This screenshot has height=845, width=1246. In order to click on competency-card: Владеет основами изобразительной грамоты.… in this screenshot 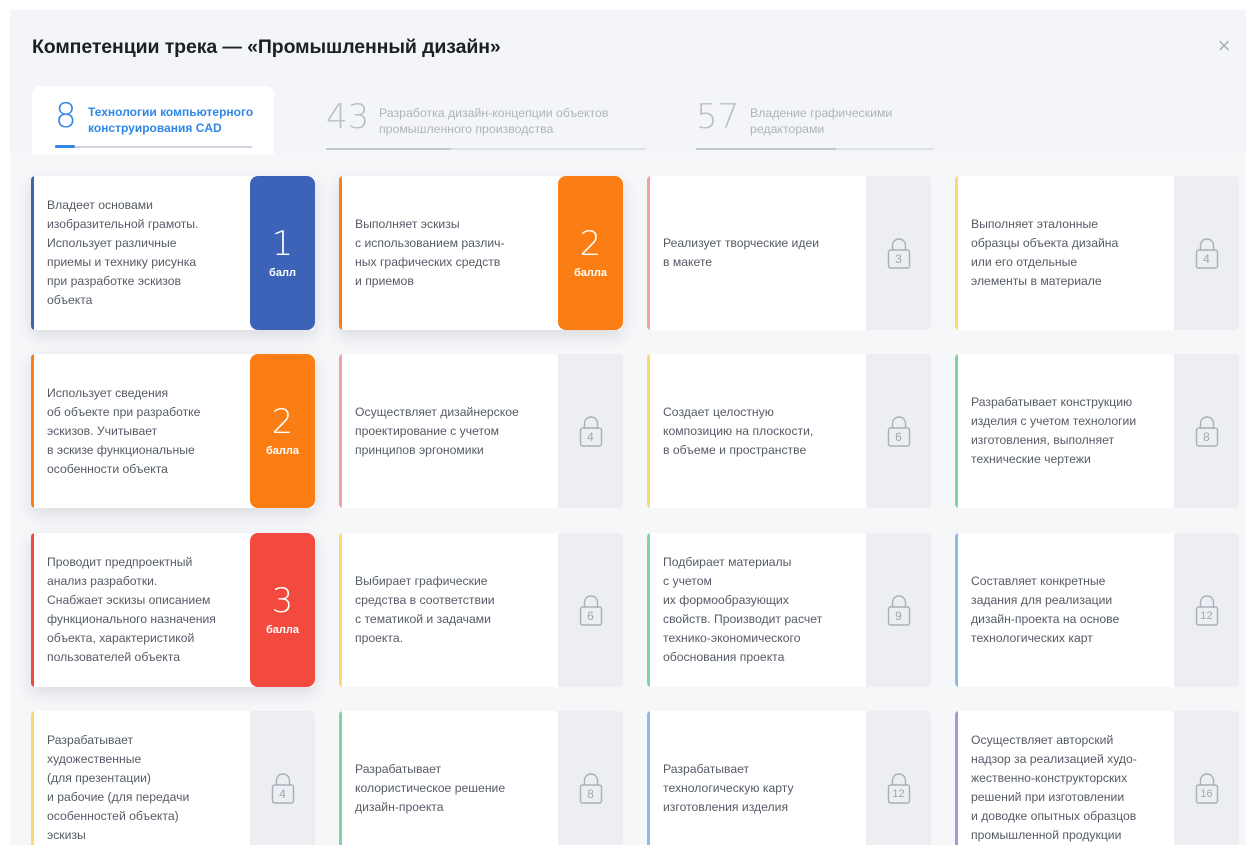, I will do `click(173, 253)`.